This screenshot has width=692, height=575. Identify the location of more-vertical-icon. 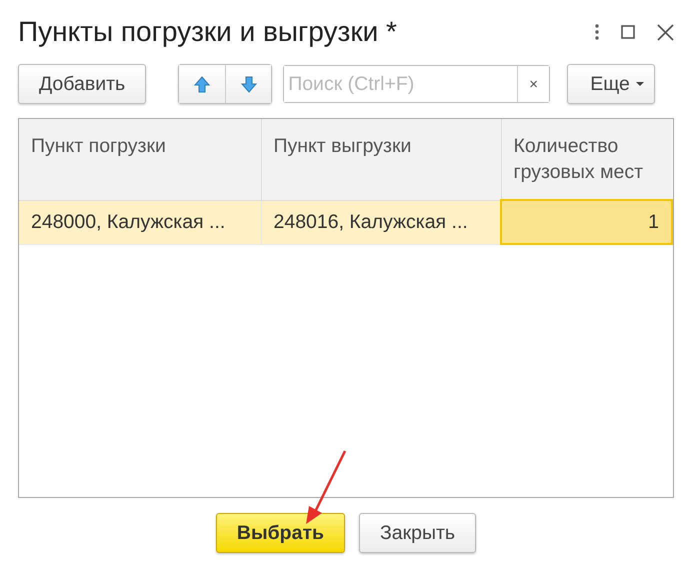
(597, 32).